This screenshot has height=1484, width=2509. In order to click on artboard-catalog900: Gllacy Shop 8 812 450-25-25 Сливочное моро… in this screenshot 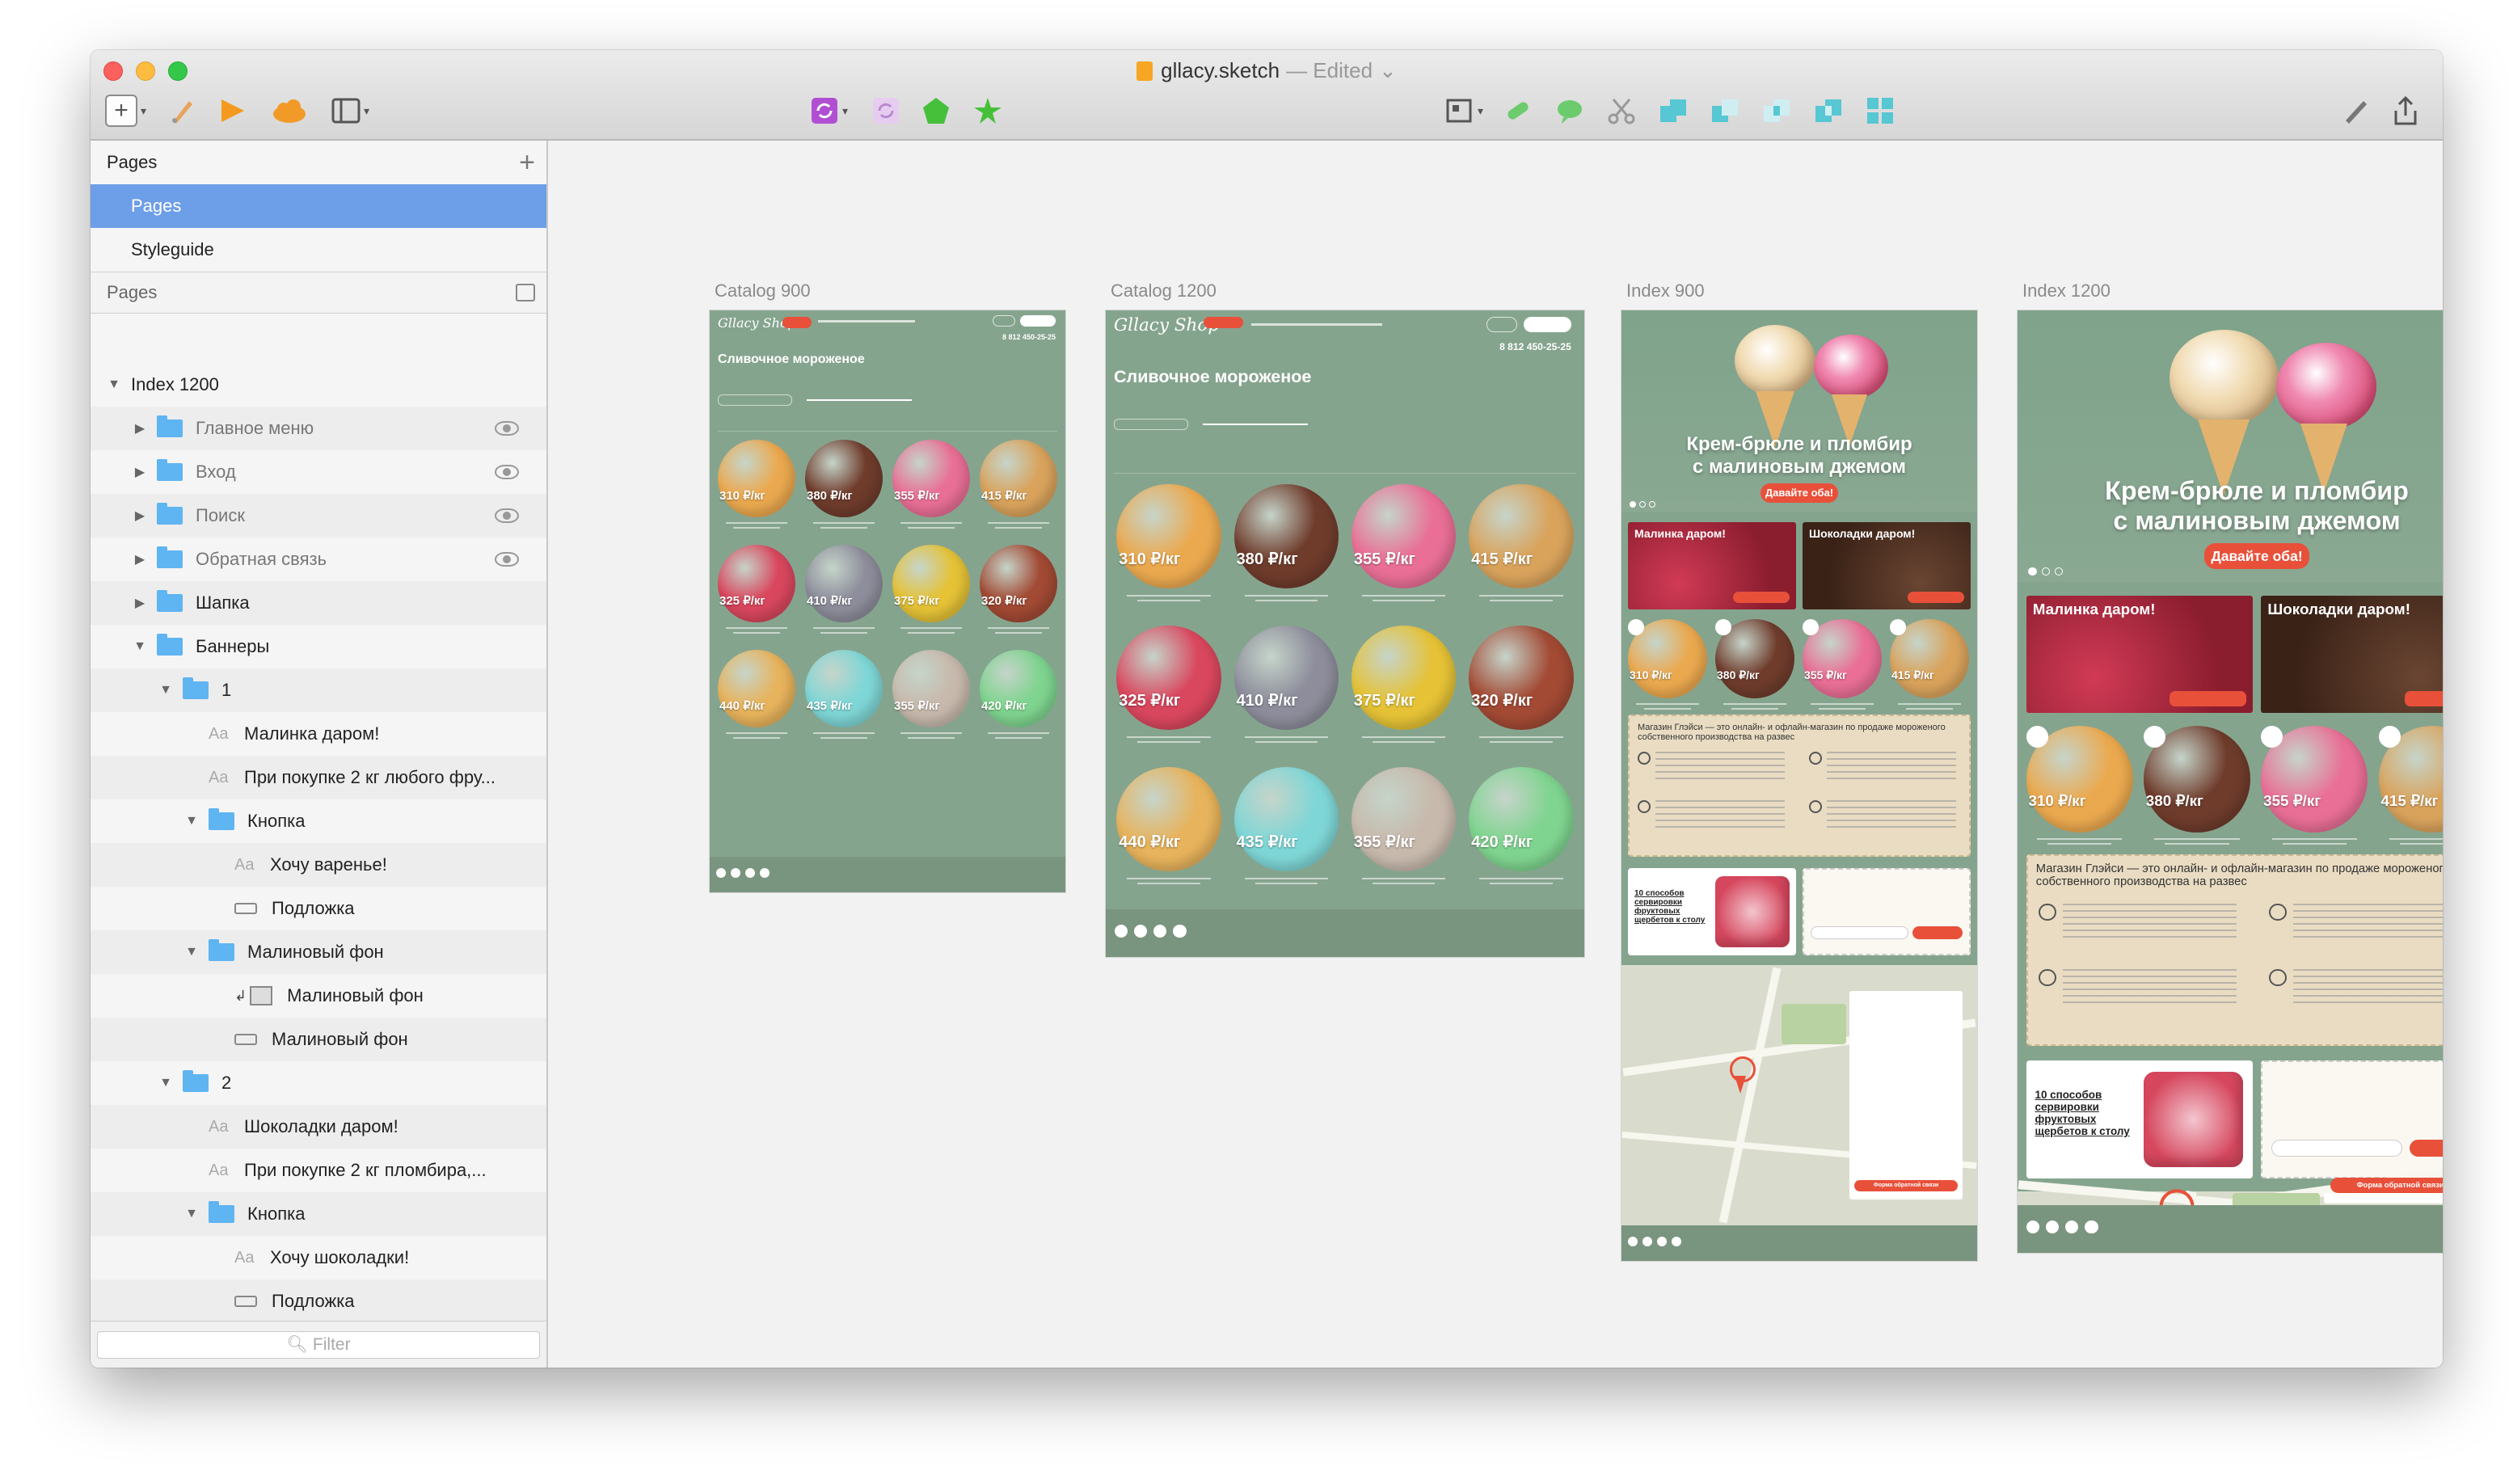, I will do `click(887, 601)`.